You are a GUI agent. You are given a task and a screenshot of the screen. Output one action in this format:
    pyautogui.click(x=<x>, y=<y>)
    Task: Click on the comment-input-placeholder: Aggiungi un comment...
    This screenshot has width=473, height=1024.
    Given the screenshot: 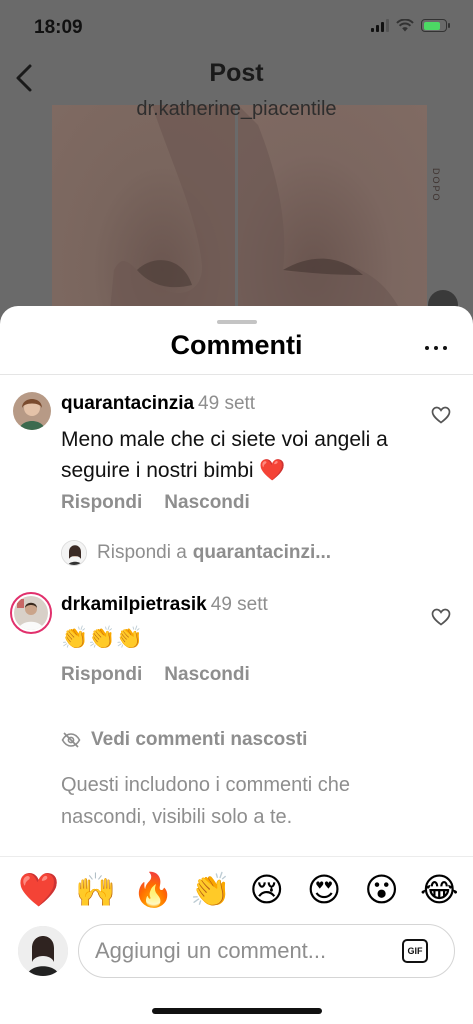 What is the action you would take?
    pyautogui.click(x=211, y=950)
    